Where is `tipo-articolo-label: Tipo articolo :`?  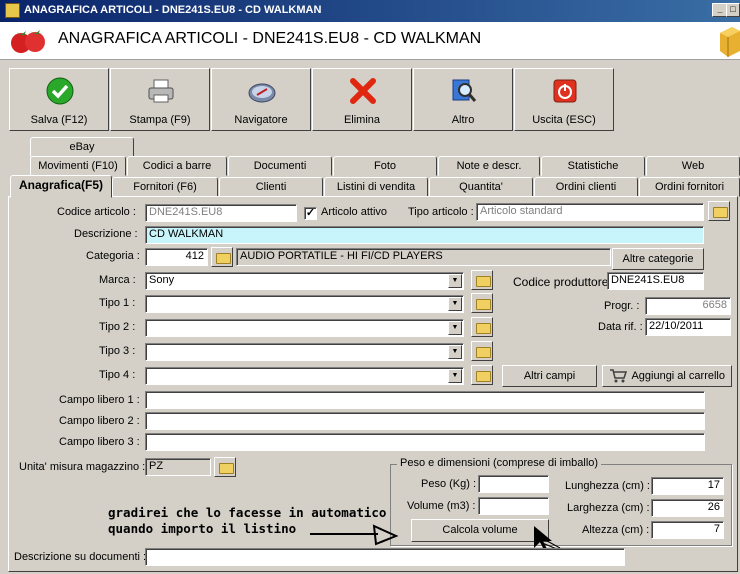
tipo-articolo-label: Tipo articolo : is located at coordinates (441, 212).